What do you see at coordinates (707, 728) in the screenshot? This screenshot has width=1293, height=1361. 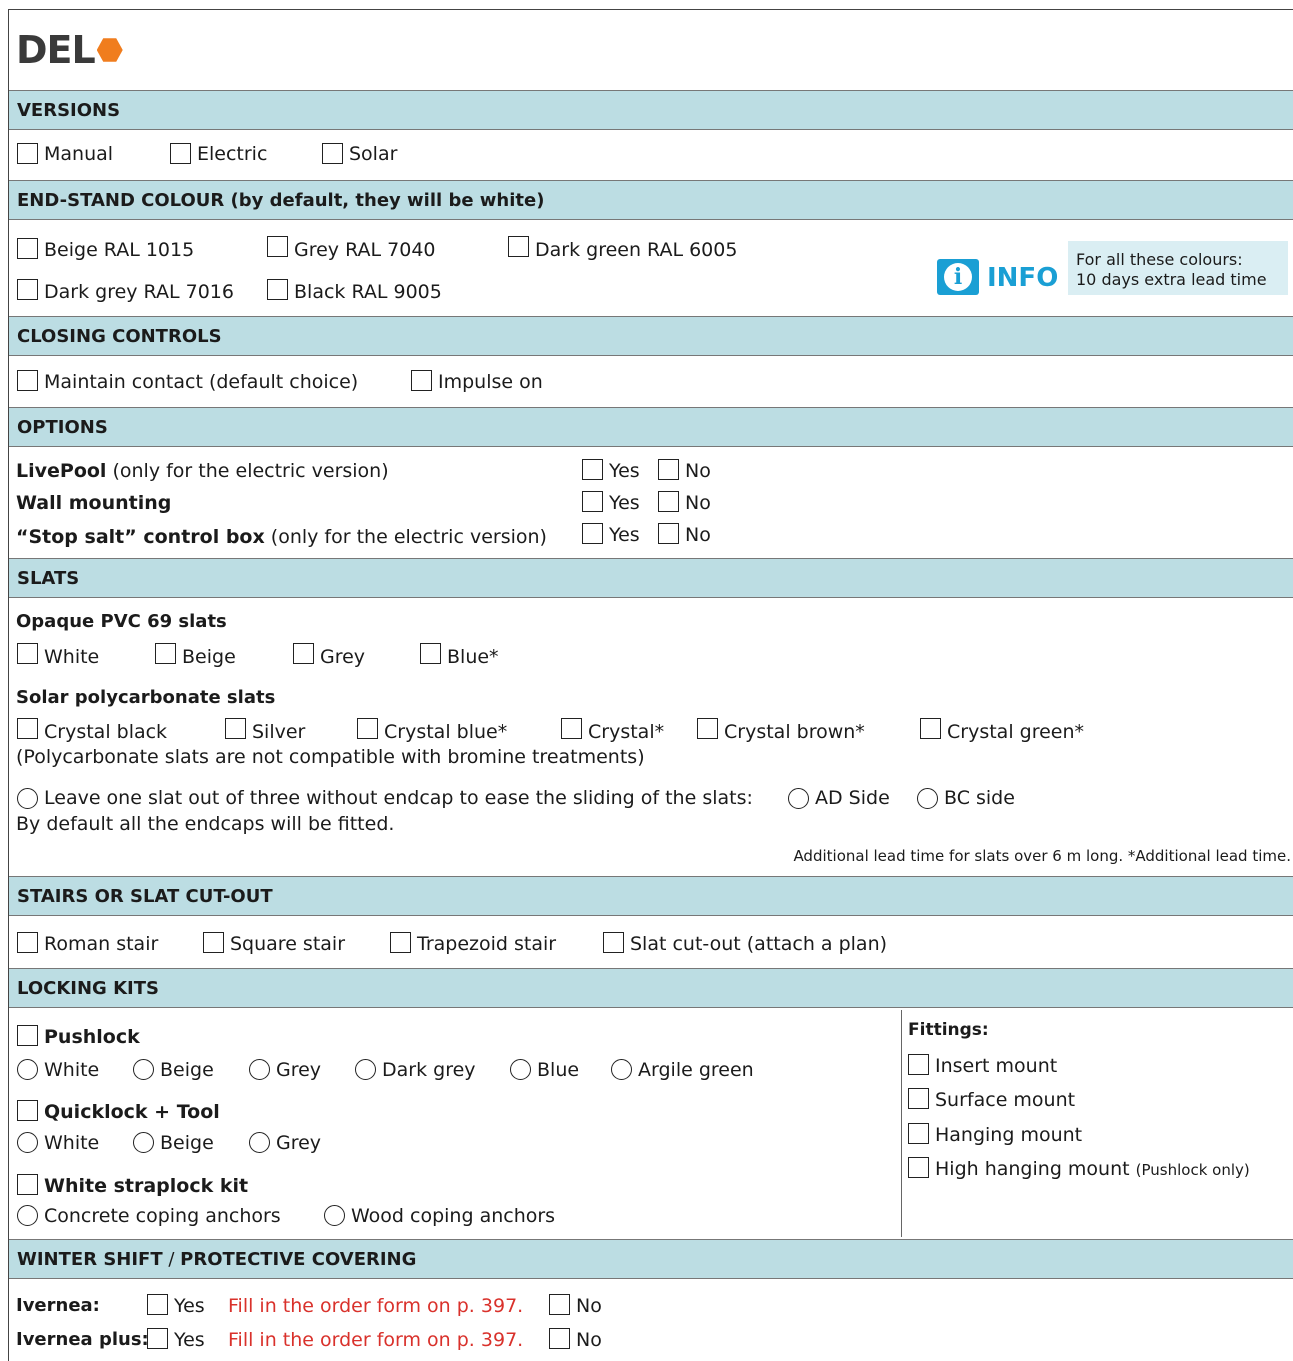 I see `crystal-brown-checkbox` at bounding box center [707, 728].